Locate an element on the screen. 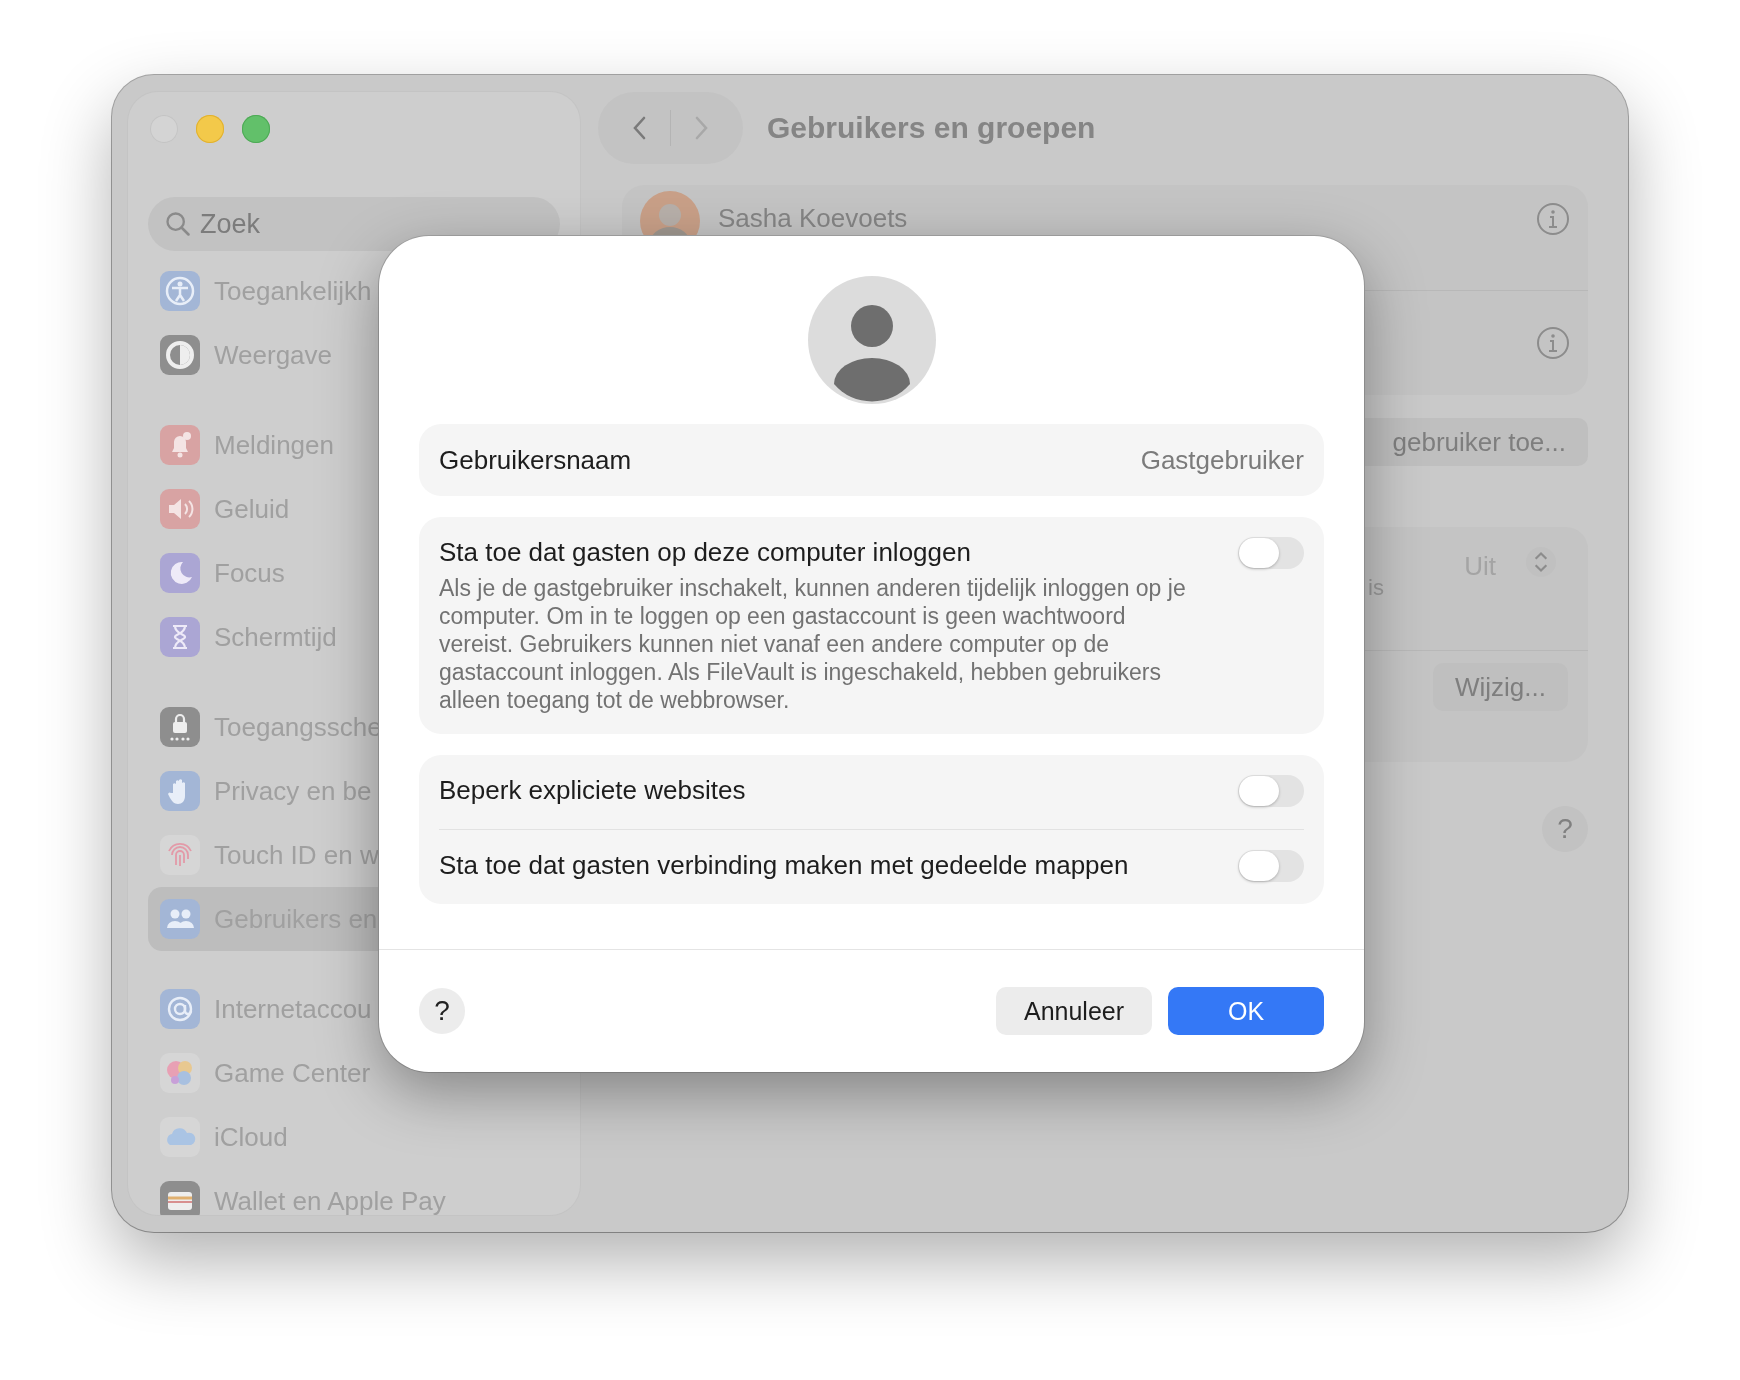 The image size is (1740, 1380). toggle-label: Sta toe dat gasten op deze computer inloggen is located at coordinates (705, 552).